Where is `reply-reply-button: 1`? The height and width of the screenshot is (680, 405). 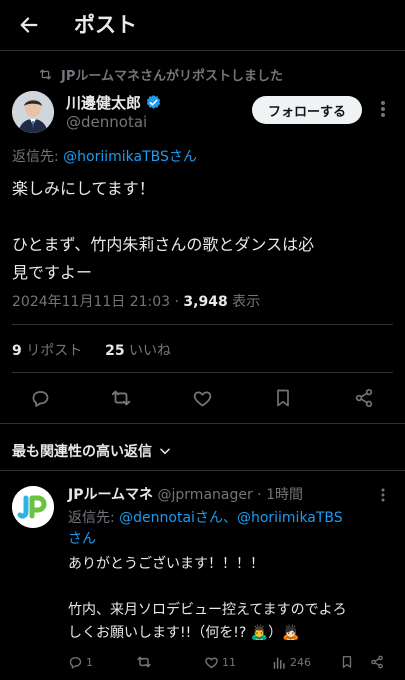
reply-reply-button: 1 is located at coordinates (80, 662).